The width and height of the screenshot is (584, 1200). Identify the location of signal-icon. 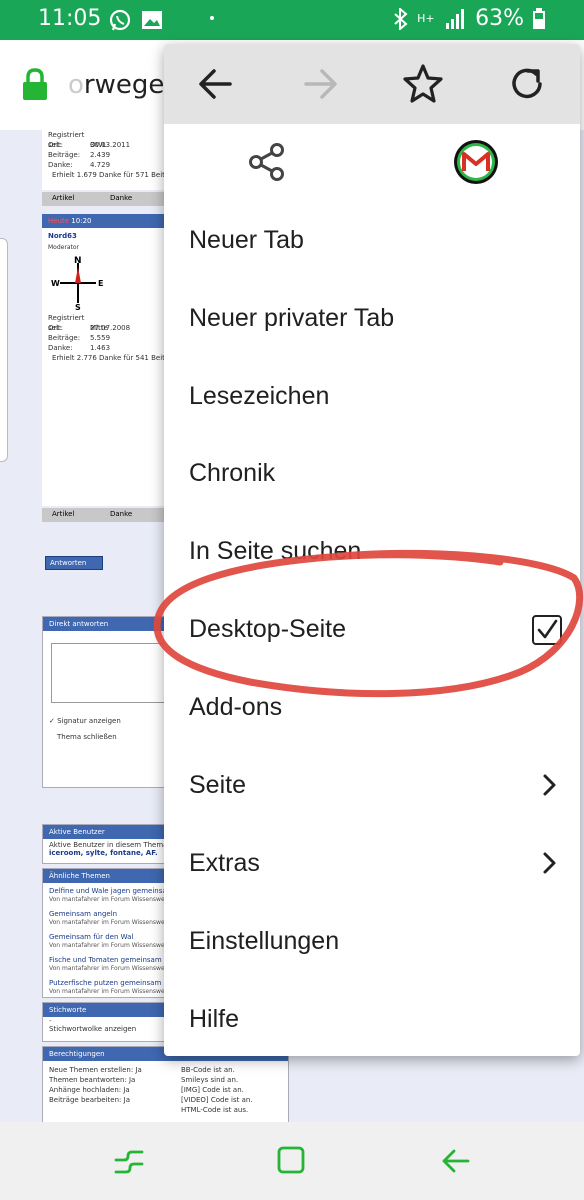
(455, 18).